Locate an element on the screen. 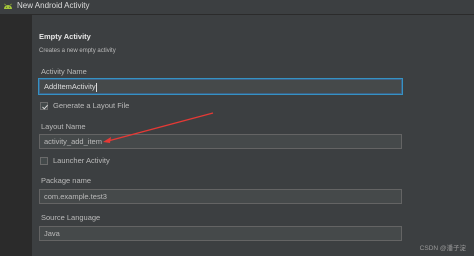  launcher-activity-label: Launcher Activity is located at coordinates (81, 160).